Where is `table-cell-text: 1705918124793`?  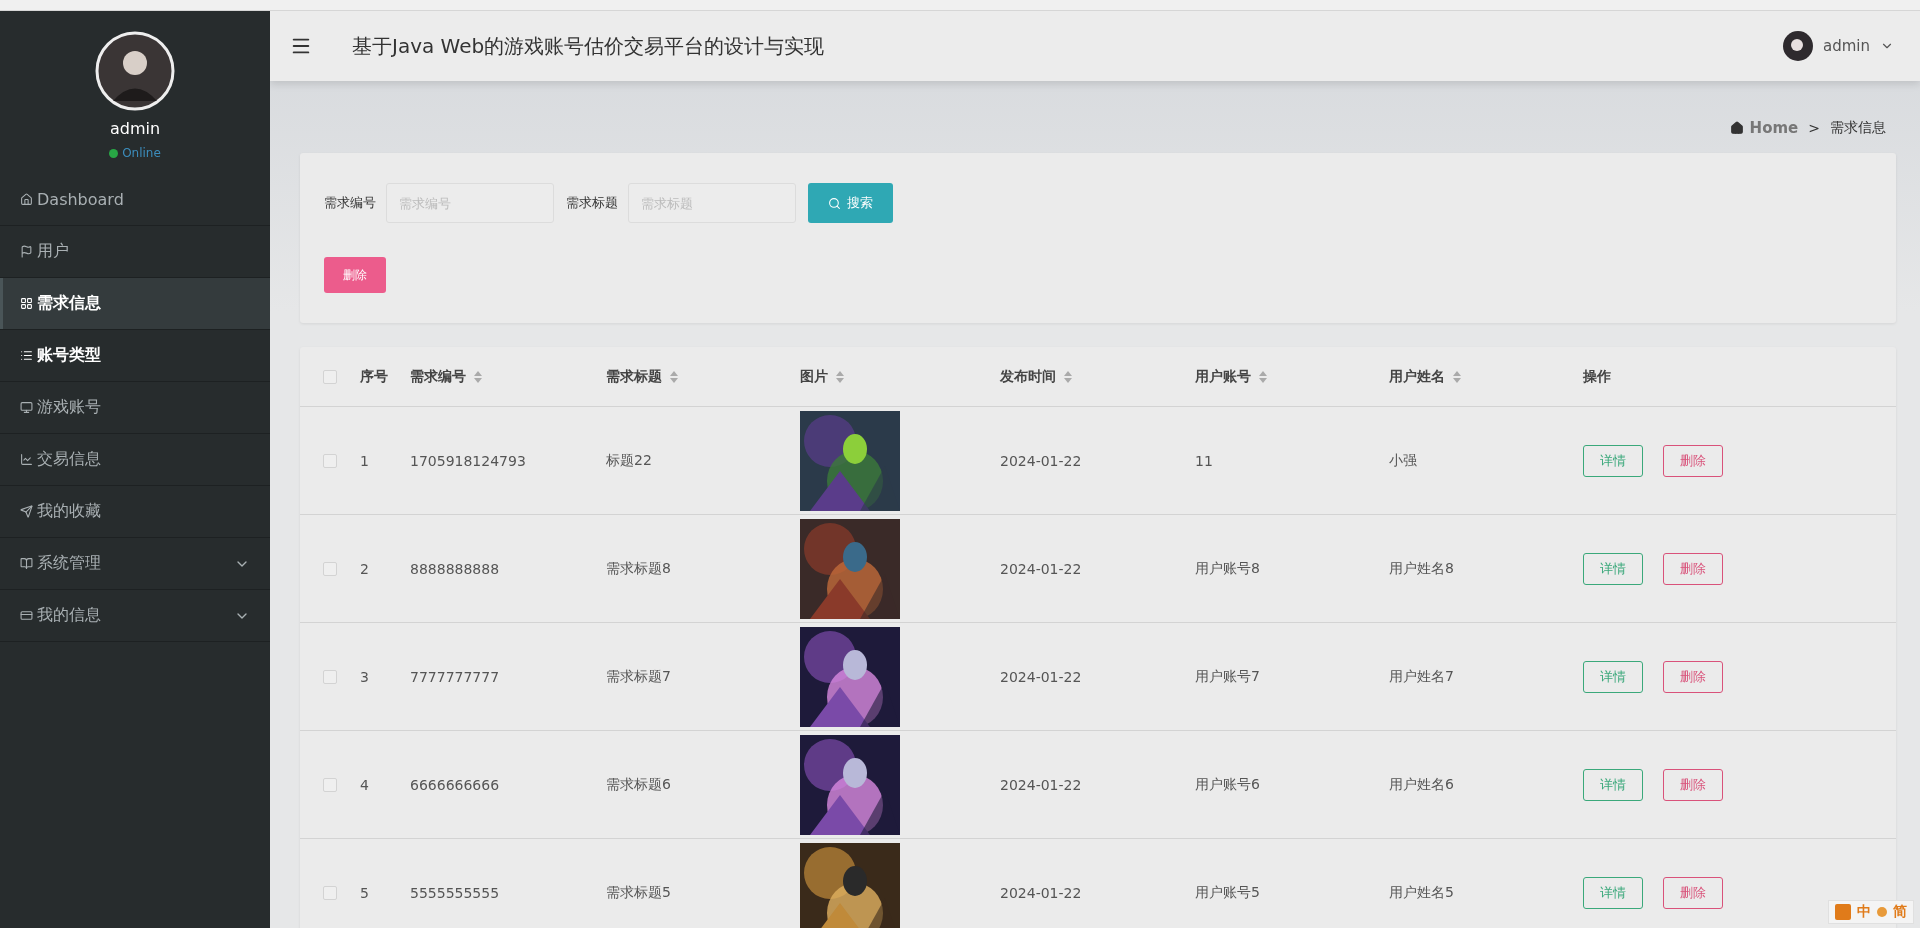
table-cell-text: 1705918124793 is located at coordinates (468, 460).